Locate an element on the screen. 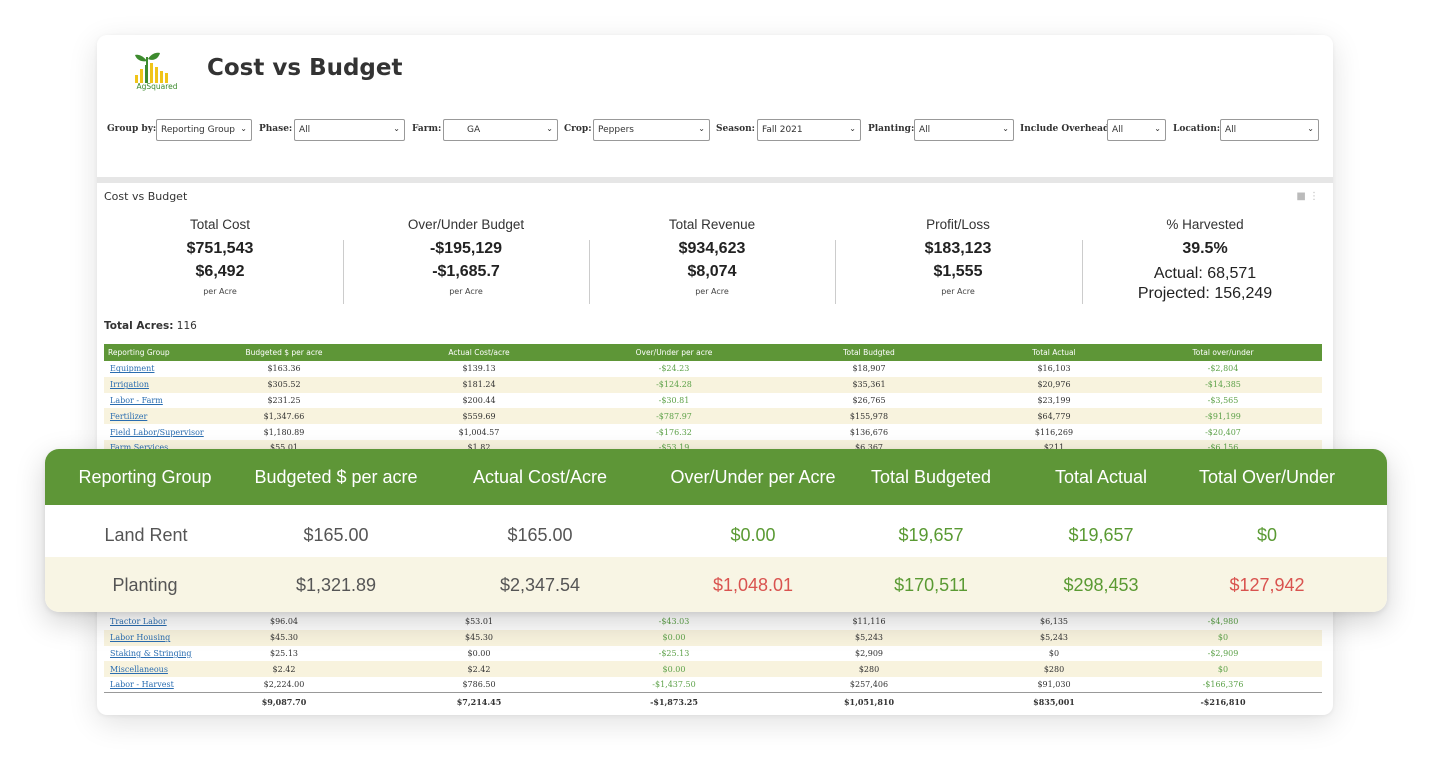  column-header: Total Actual is located at coordinates (1054, 352).